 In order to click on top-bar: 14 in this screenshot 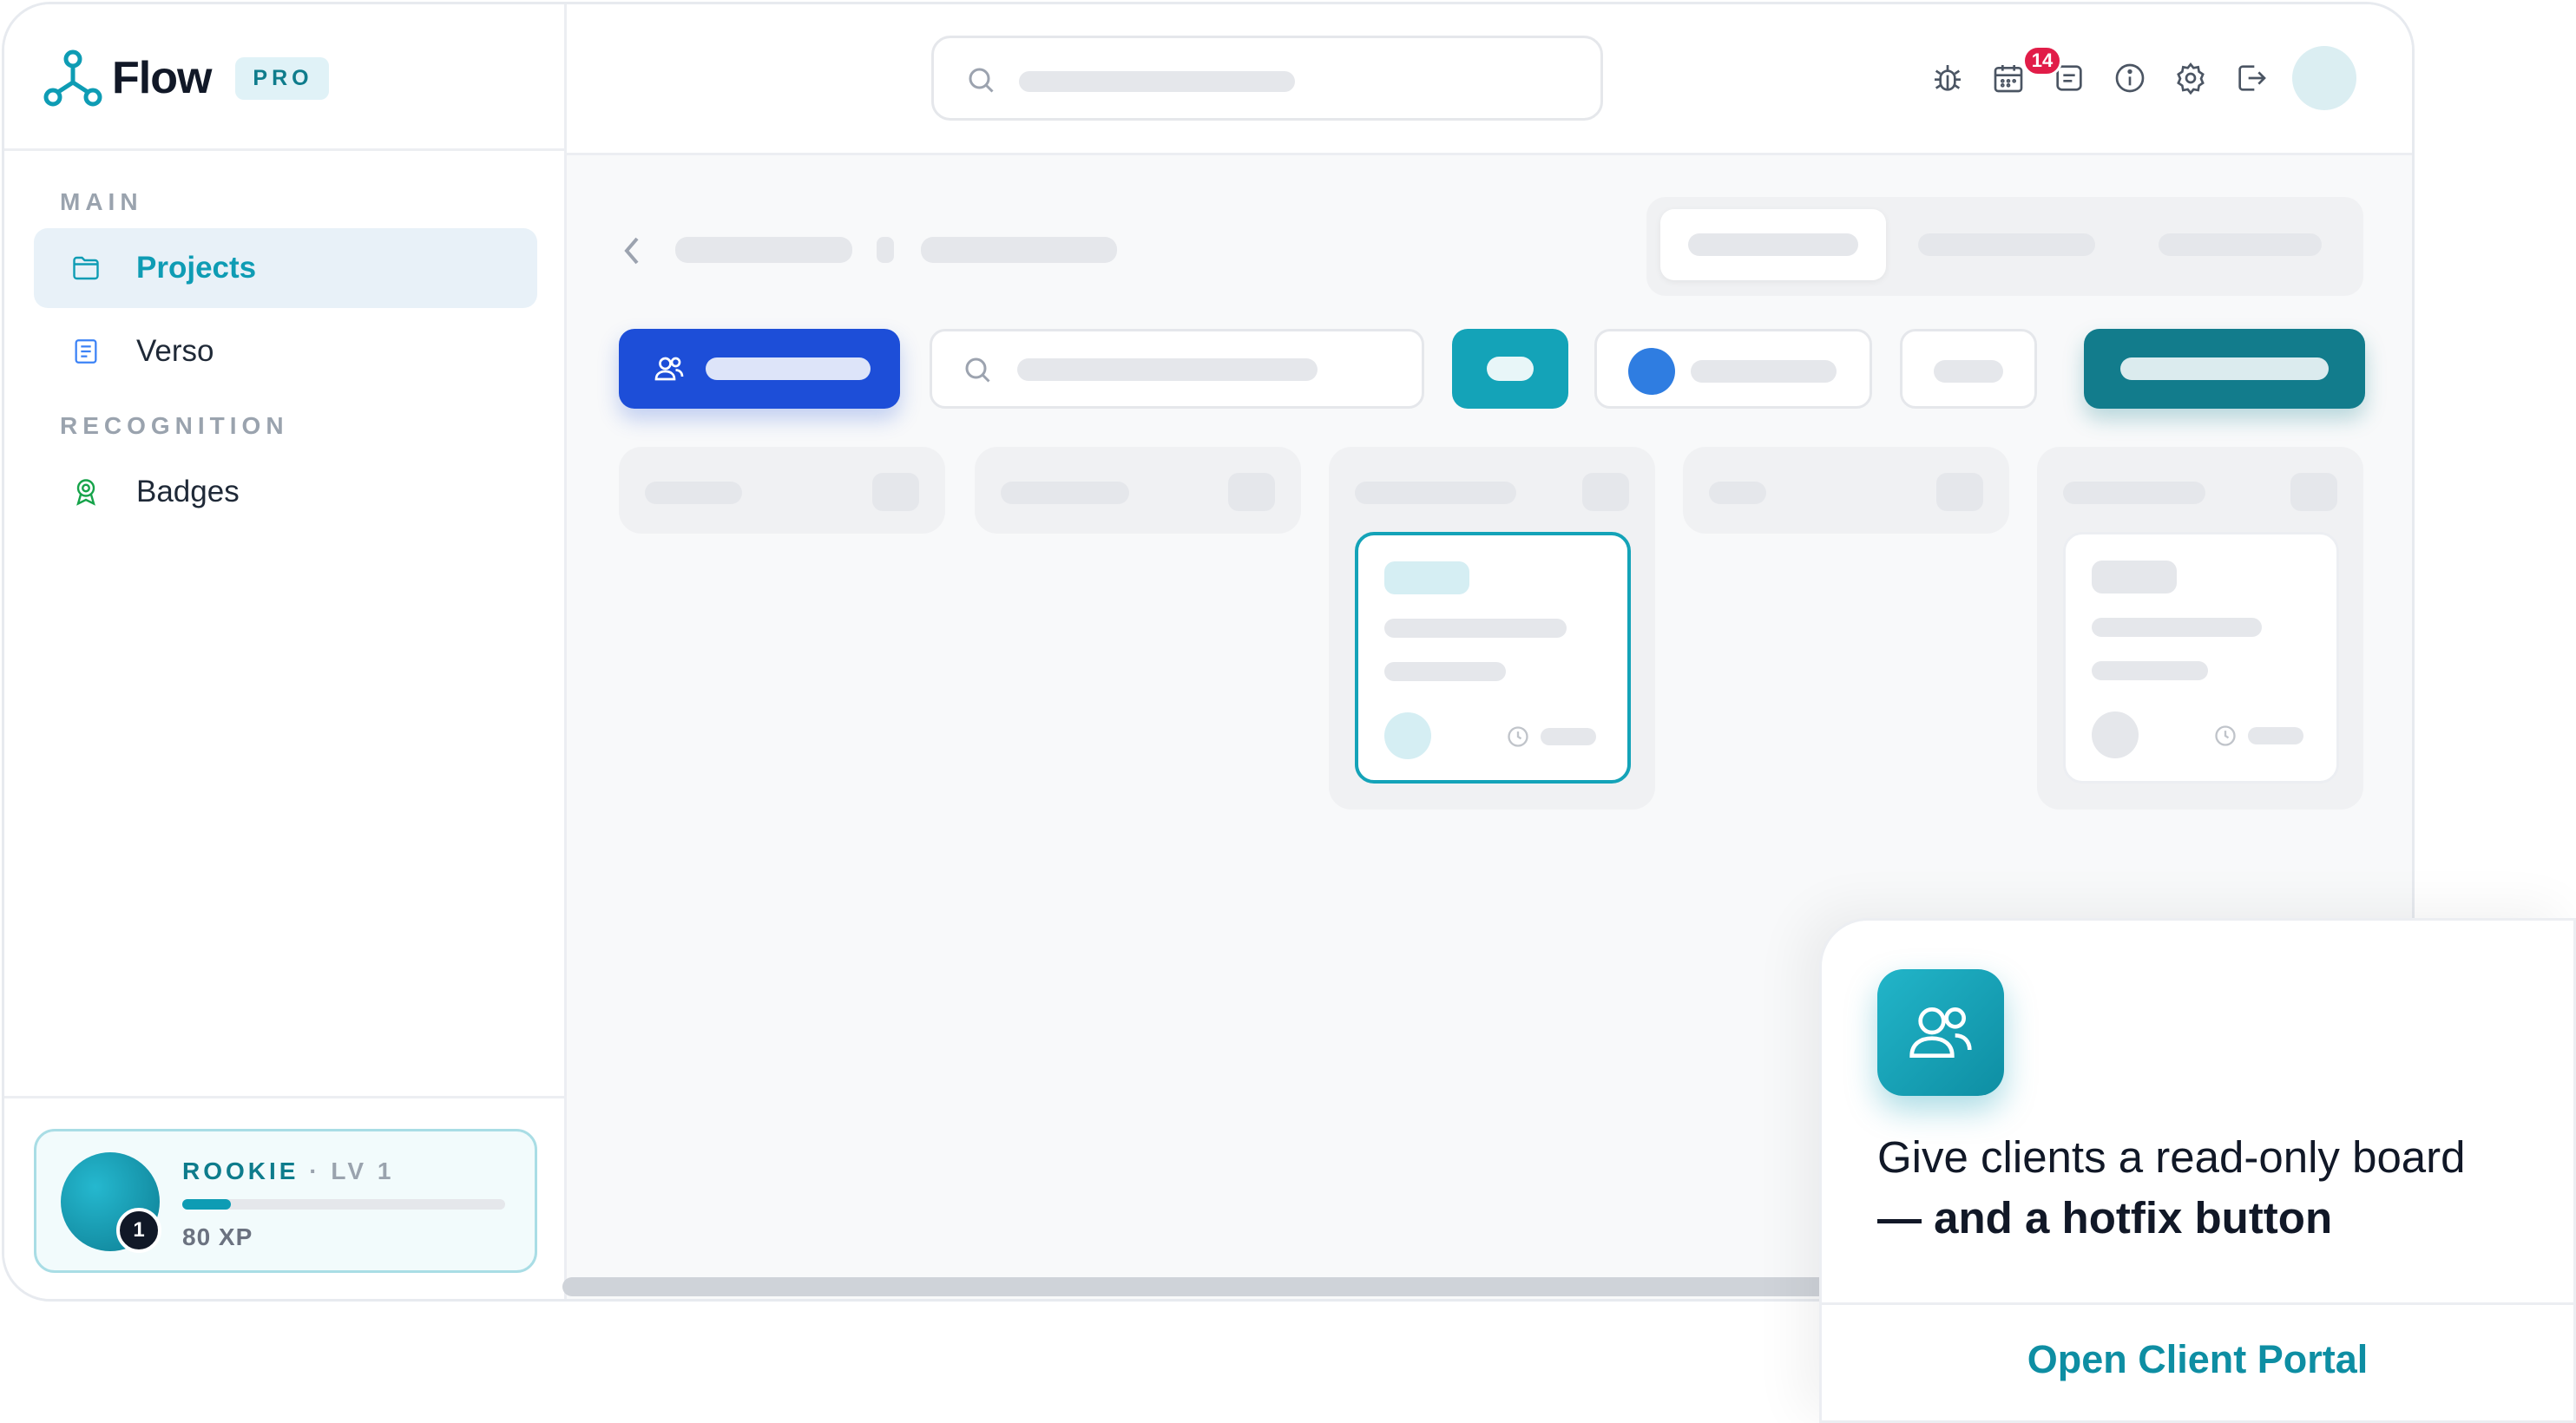, I will do `click(1490, 79)`.